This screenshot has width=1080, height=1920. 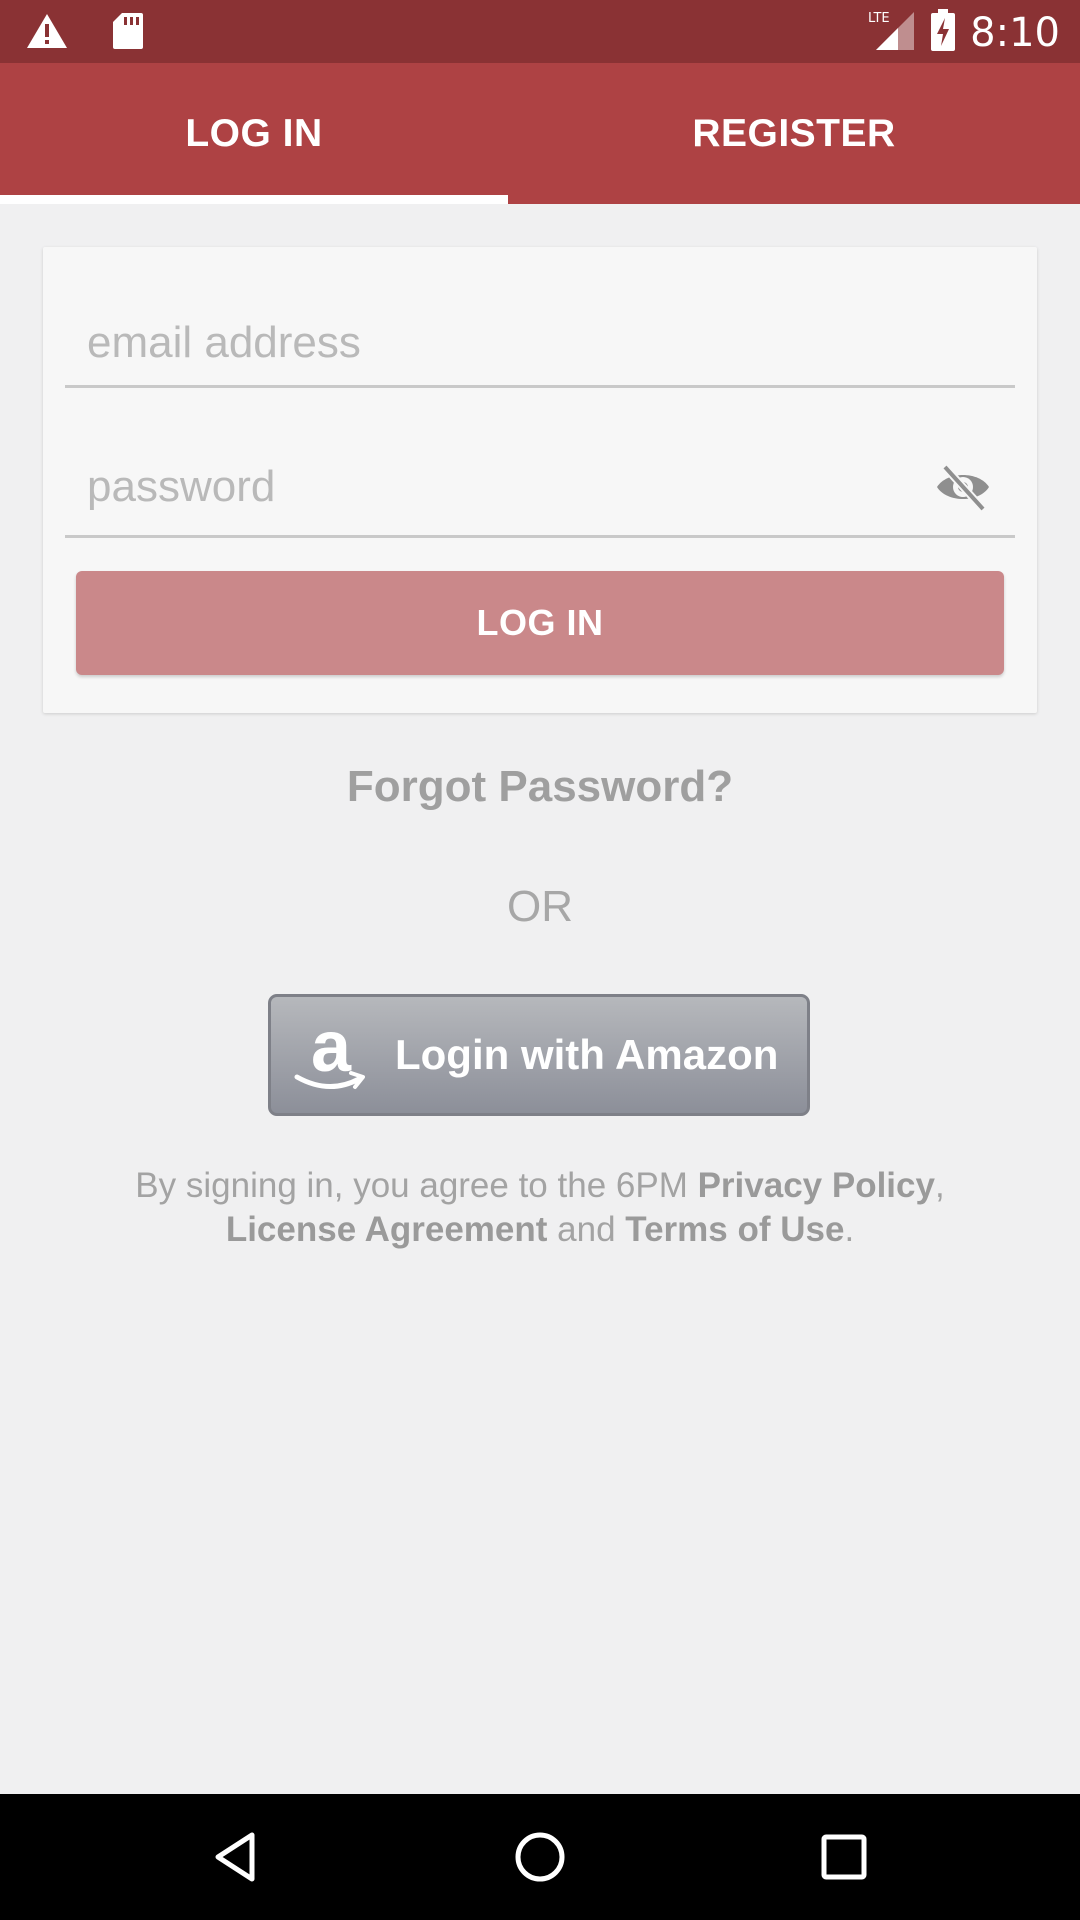 I want to click on amazon-button-label: Login with Amazon, so click(x=587, y=1054).